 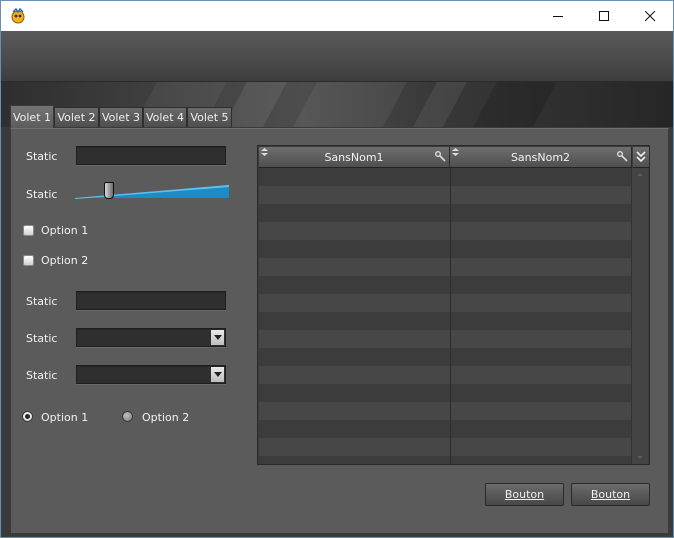 I want to click on column-header-sansnom2: SansNom2, so click(x=541, y=157).